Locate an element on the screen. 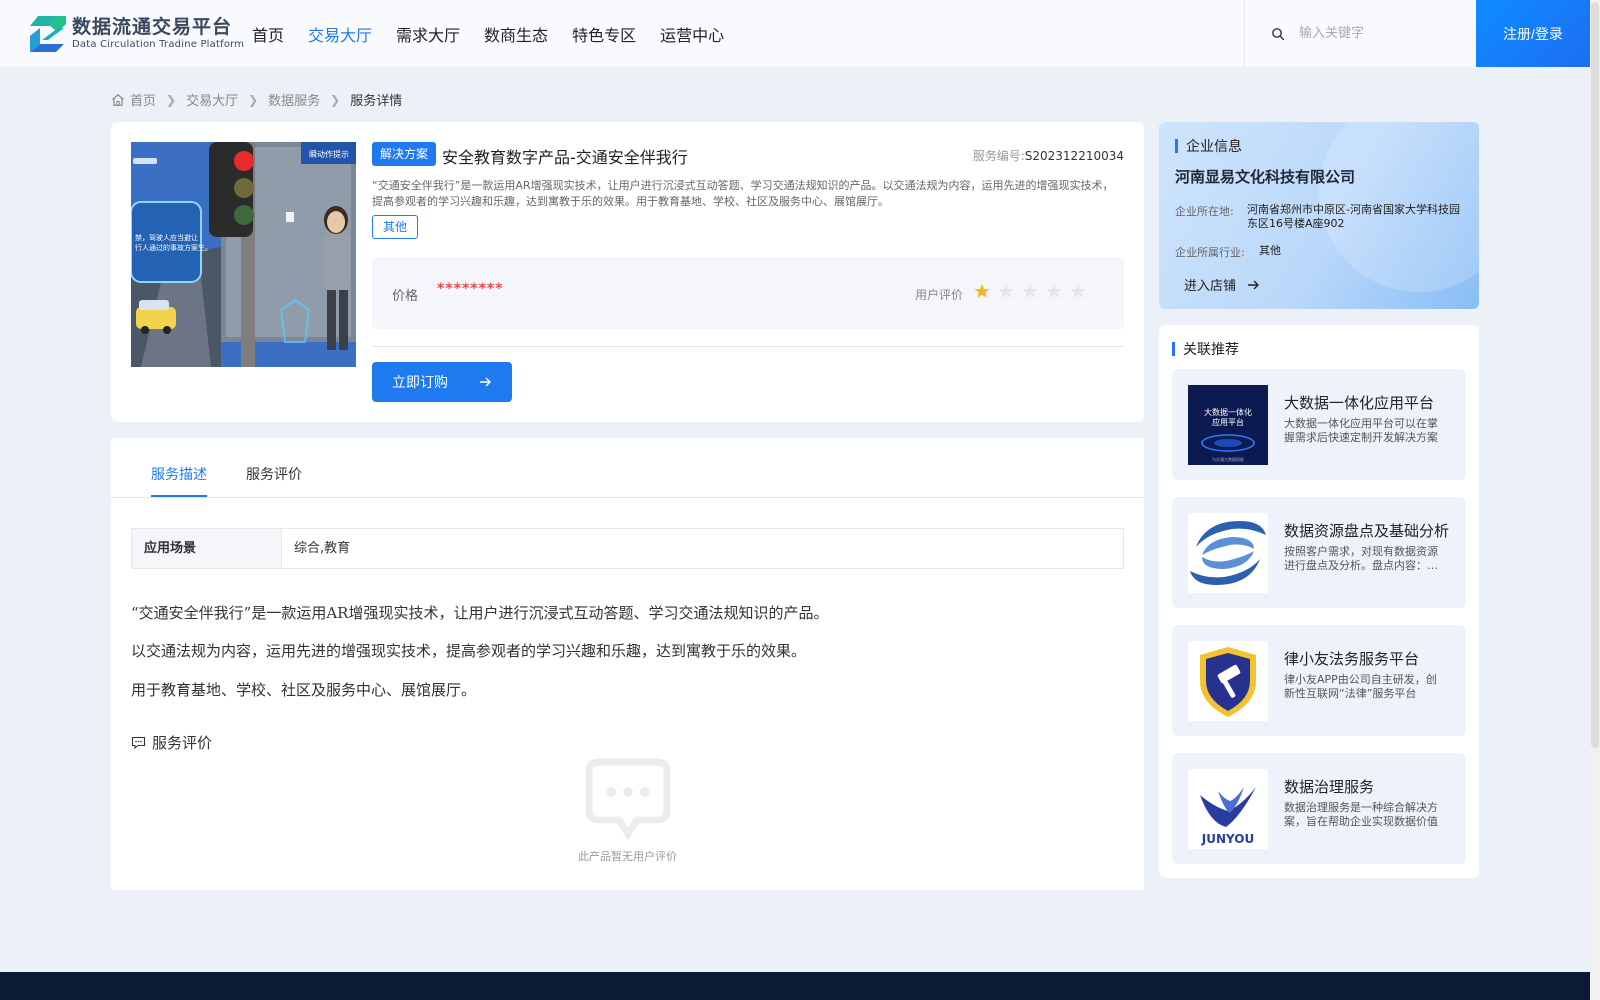  recommend-title: 数据治理服务 is located at coordinates (1329, 787).